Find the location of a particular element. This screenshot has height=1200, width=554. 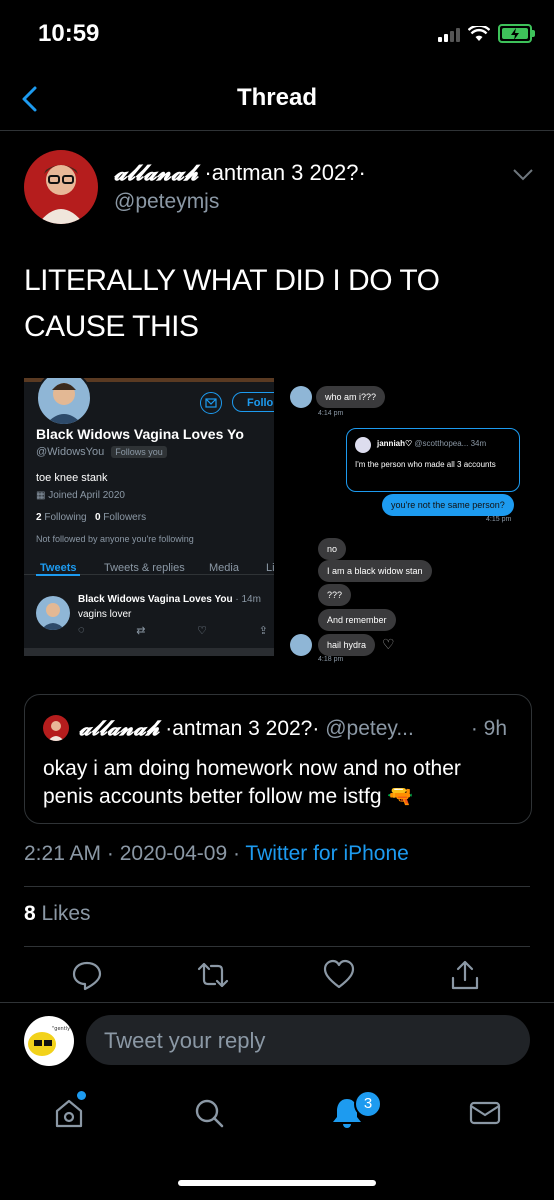

likes-count: 8 Likes is located at coordinates (57, 914).